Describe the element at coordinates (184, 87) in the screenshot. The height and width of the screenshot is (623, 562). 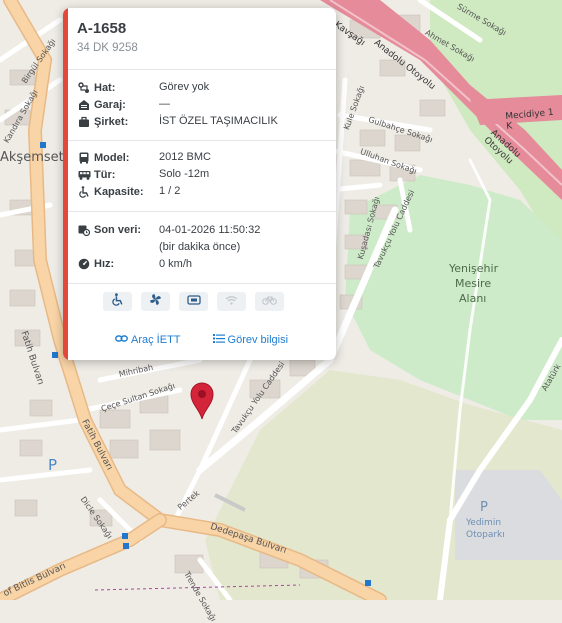
I see `route-value: Görev yok` at that location.